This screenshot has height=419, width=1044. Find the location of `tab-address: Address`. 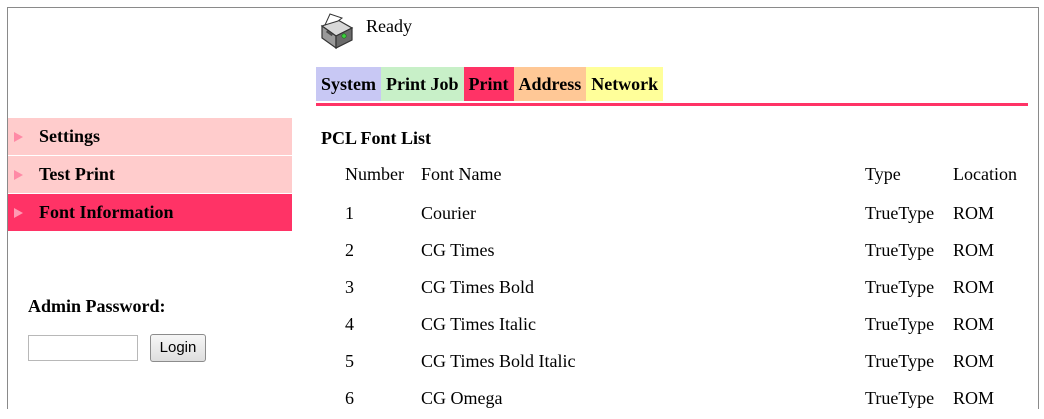

tab-address: Address is located at coordinates (550, 84).